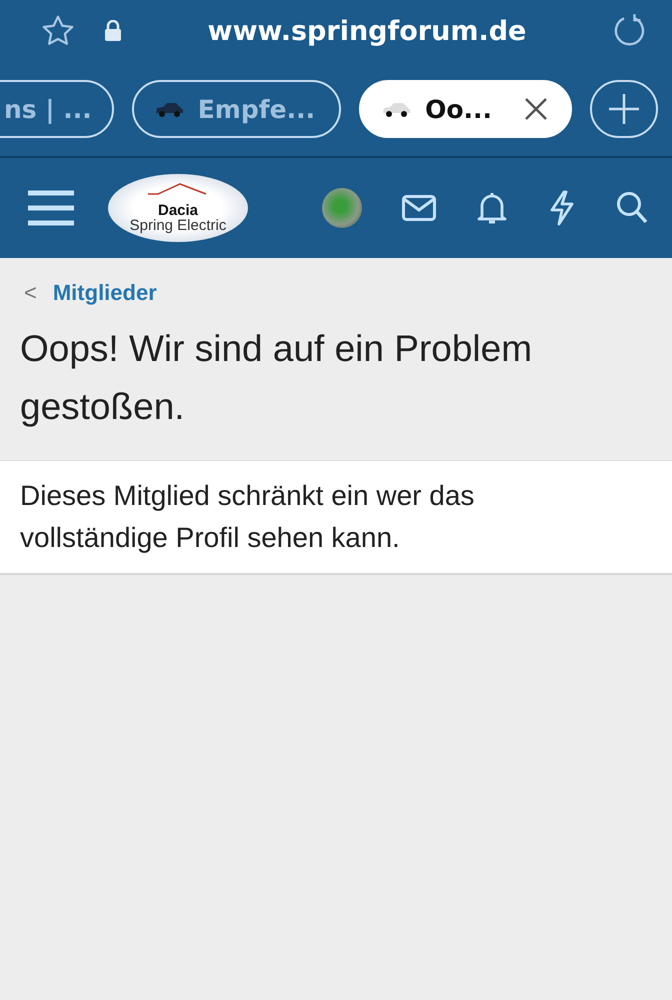 Image resolution: width=672 pixels, height=1000 pixels. I want to click on breadcrumb-link: Mitglieder, so click(104, 293).